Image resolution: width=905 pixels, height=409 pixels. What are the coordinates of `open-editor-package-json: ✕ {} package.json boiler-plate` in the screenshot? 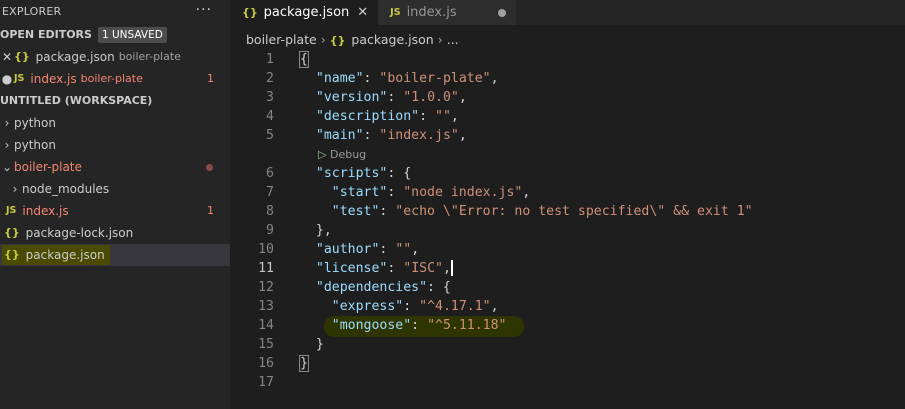 It's located at (115, 57).